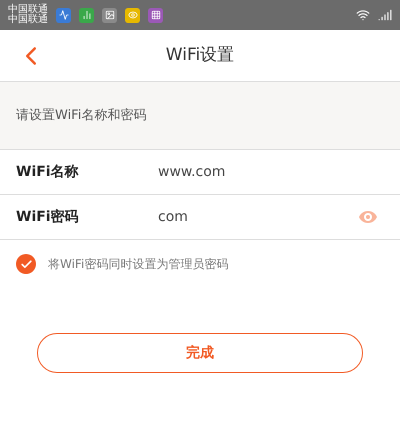 This screenshot has height=447, width=400. What do you see at coordinates (192, 172) in the screenshot?
I see `field-value: www.com` at bounding box center [192, 172].